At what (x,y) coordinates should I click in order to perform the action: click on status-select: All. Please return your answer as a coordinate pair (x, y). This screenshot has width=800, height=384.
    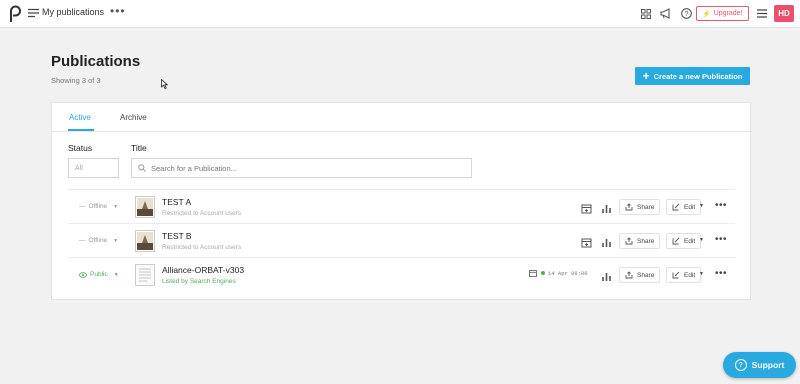
    Looking at the image, I should click on (93, 168).